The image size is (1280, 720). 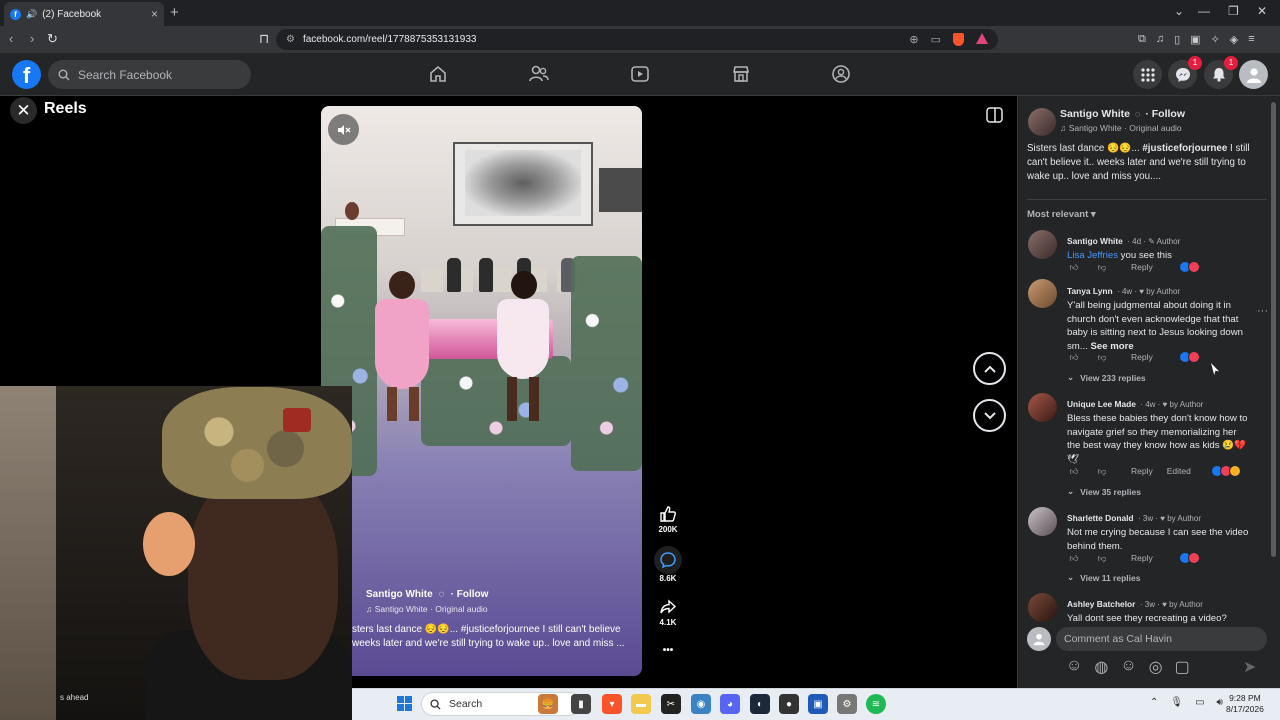 What do you see at coordinates (760, 704) in the screenshot?
I see `steam-icon: ◐` at bounding box center [760, 704].